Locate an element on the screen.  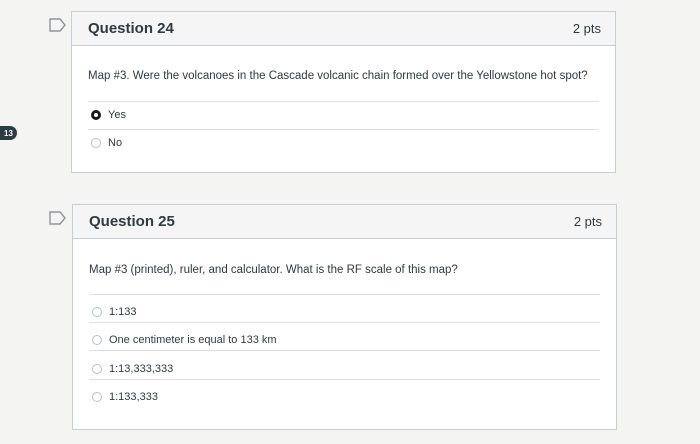
answer-option: 1:133 is located at coordinates (114, 312).